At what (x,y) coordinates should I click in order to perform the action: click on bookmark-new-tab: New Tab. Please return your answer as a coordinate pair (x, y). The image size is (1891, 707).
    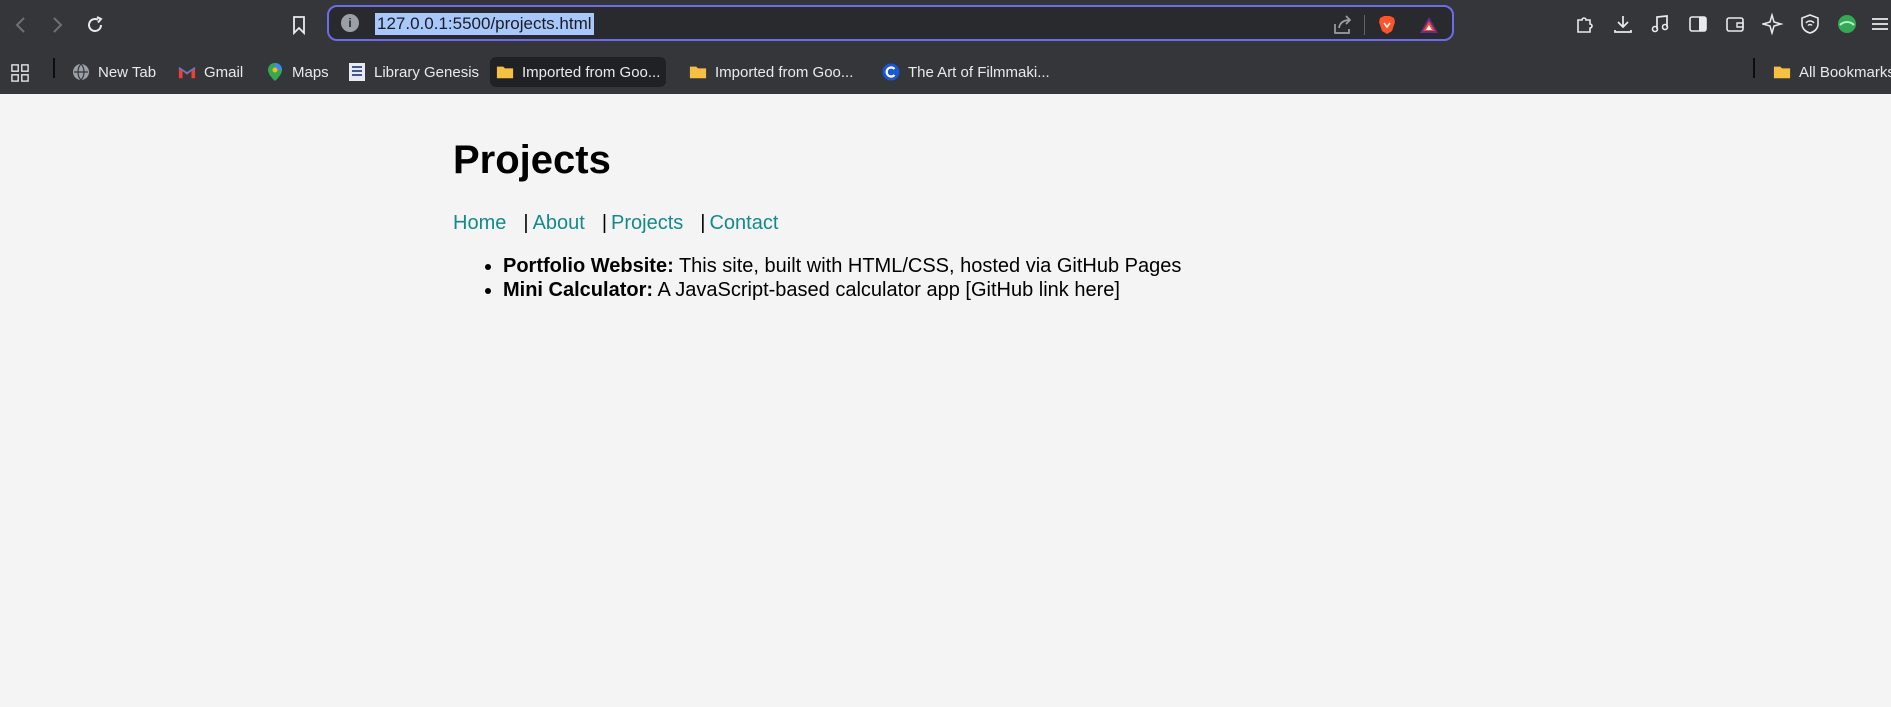
    Looking at the image, I should click on (114, 72).